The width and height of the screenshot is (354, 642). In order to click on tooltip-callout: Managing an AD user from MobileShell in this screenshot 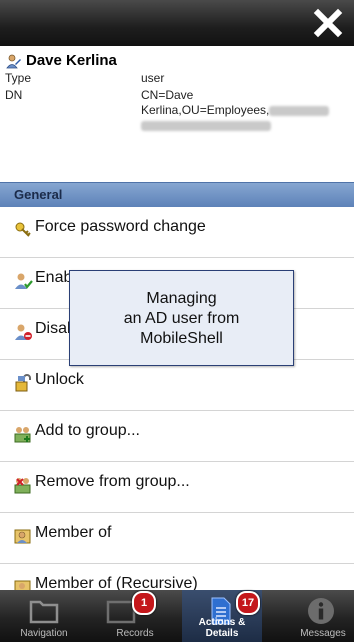, I will do `click(181, 318)`.